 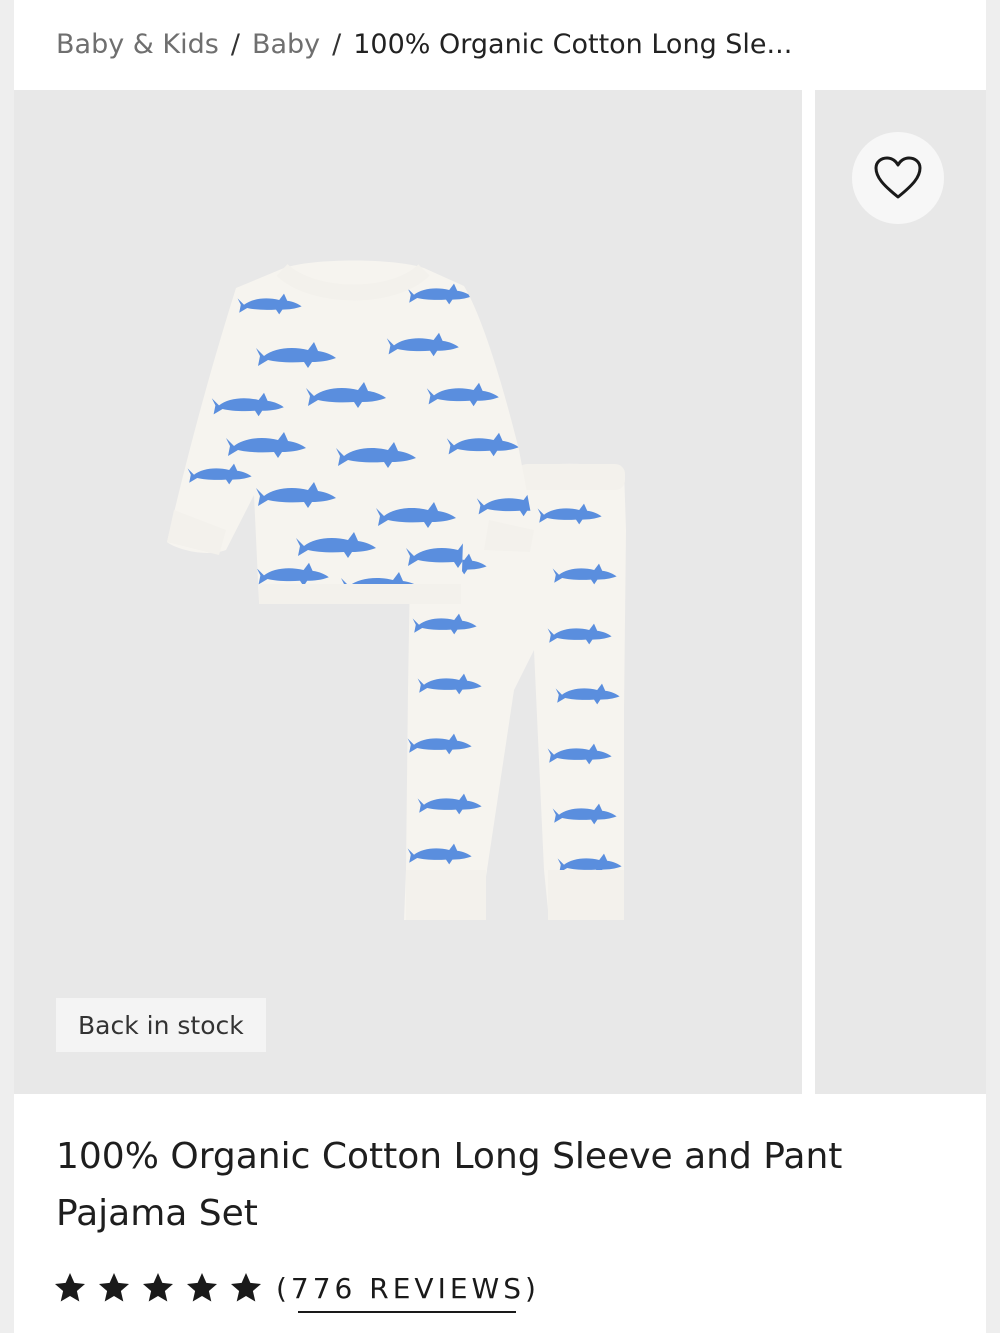 What do you see at coordinates (900, 592) in the screenshot?
I see `next-product-image-slide` at bounding box center [900, 592].